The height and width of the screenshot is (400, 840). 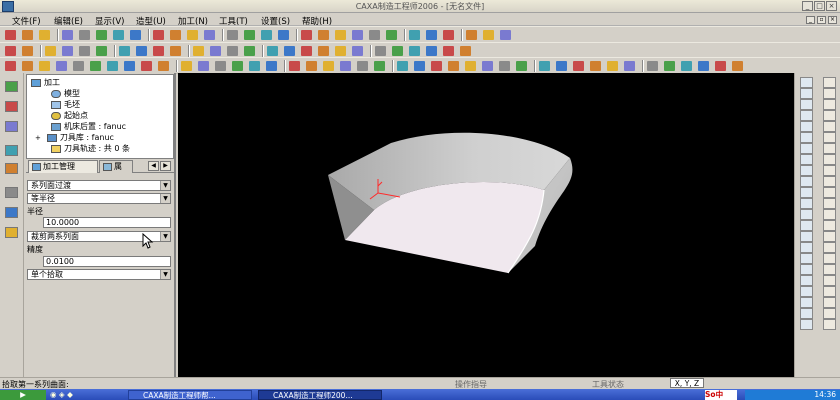 What do you see at coordinates (165, 166) in the screenshot?
I see `tab-scroll-right: ▶` at bounding box center [165, 166].